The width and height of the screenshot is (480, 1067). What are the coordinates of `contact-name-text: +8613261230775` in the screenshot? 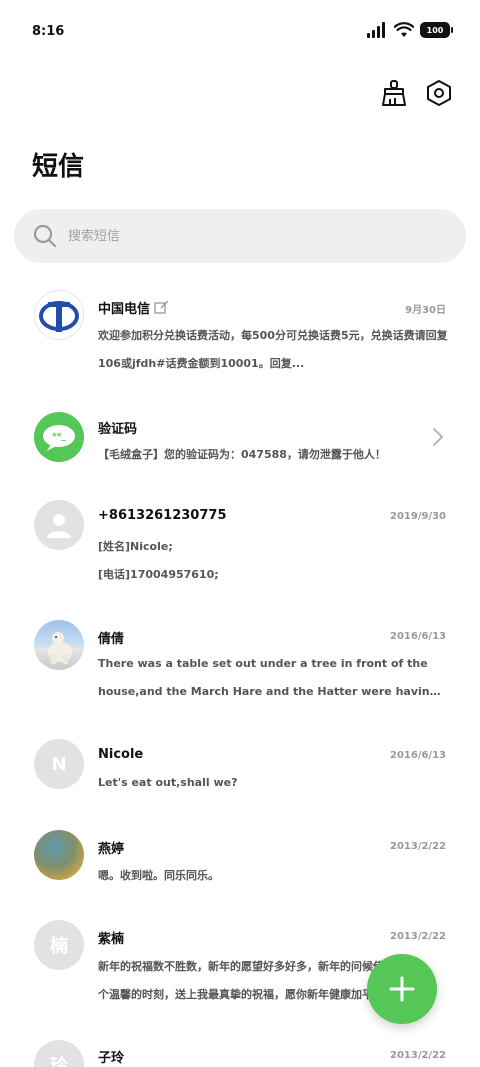 It's located at (162, 515).